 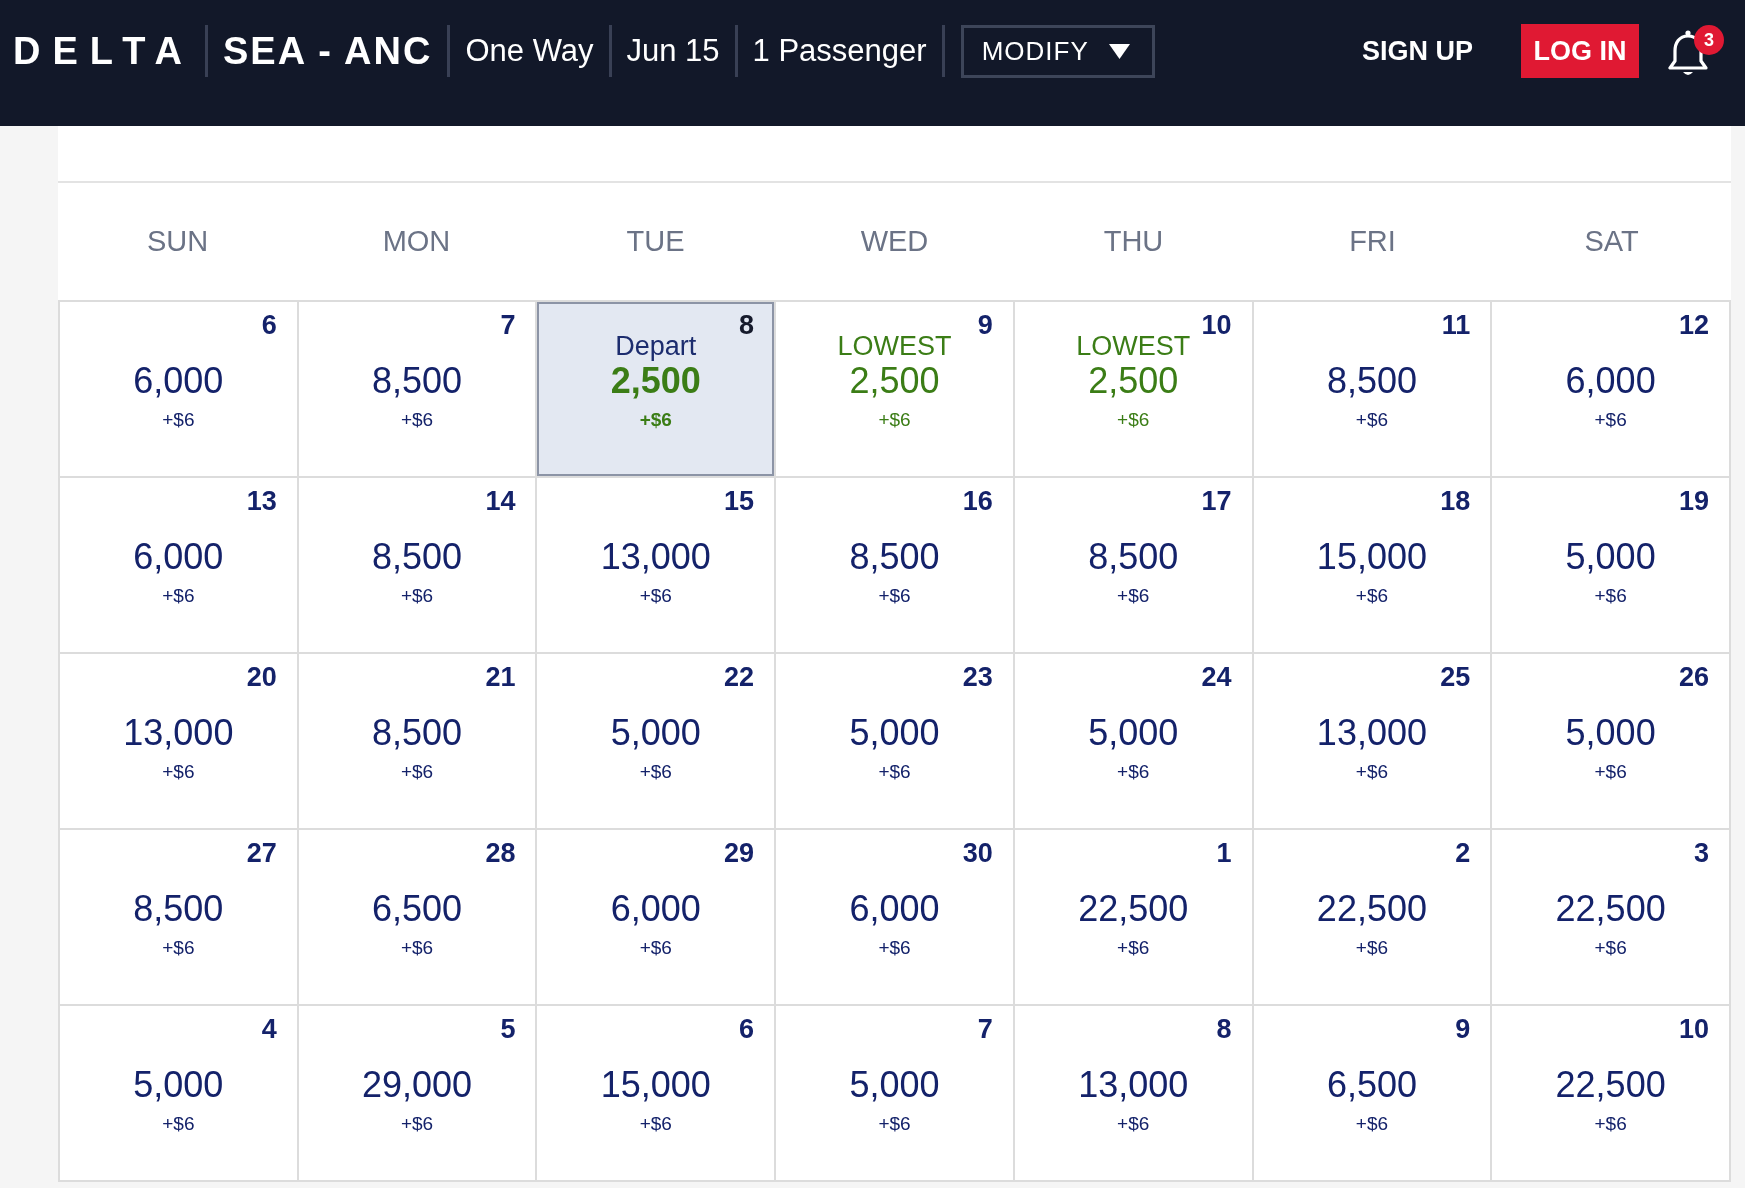 What do you see at coordinates (418, 390) in the screenshot?
I see `date-cell: 7 8,500 +$6` at bounding box center [418, 390].